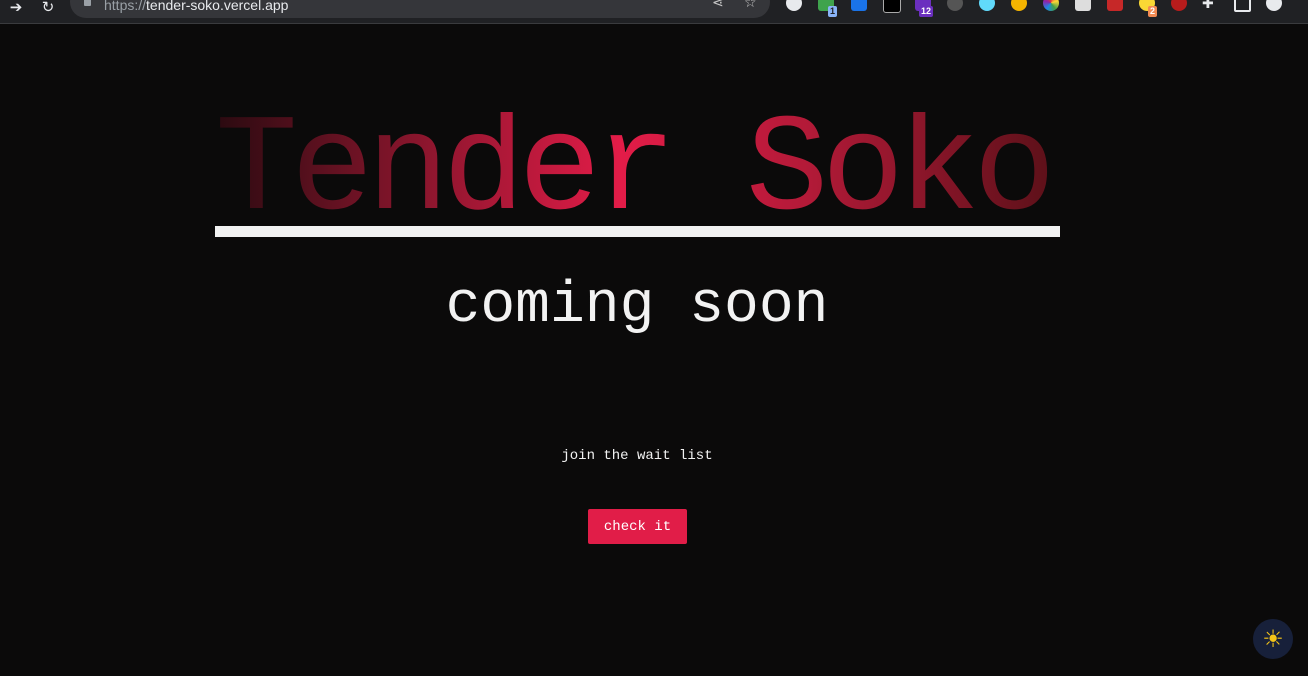  I want to click on react-devtools-icon, so click(987, 5).